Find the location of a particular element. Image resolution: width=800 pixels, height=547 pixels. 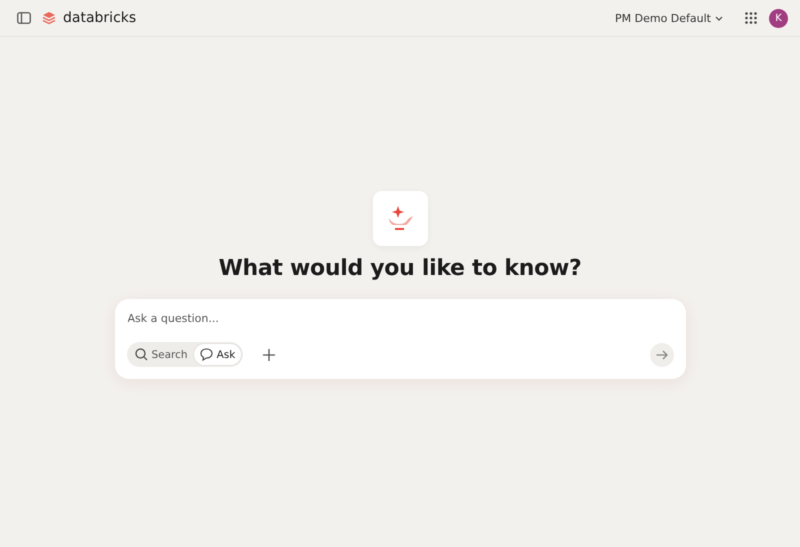

sidebar-toggle-icon is located at coordinates (24, 18).